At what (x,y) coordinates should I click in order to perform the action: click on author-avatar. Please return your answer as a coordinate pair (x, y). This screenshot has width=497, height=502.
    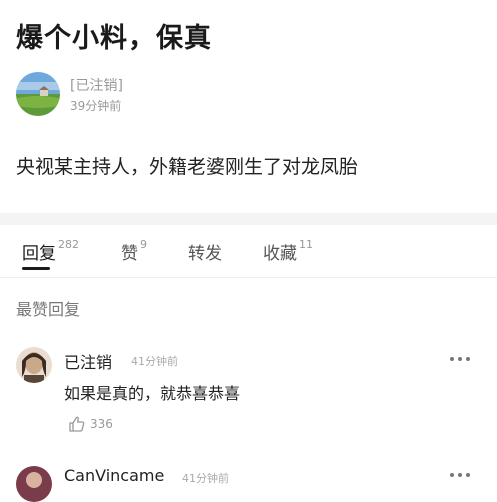
    Looking at the image, I should click on (38, 94).